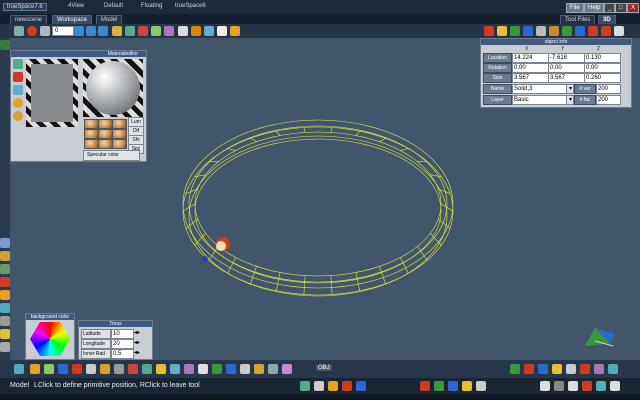  I want to click on torus-tool-icon, so click(5, 256).